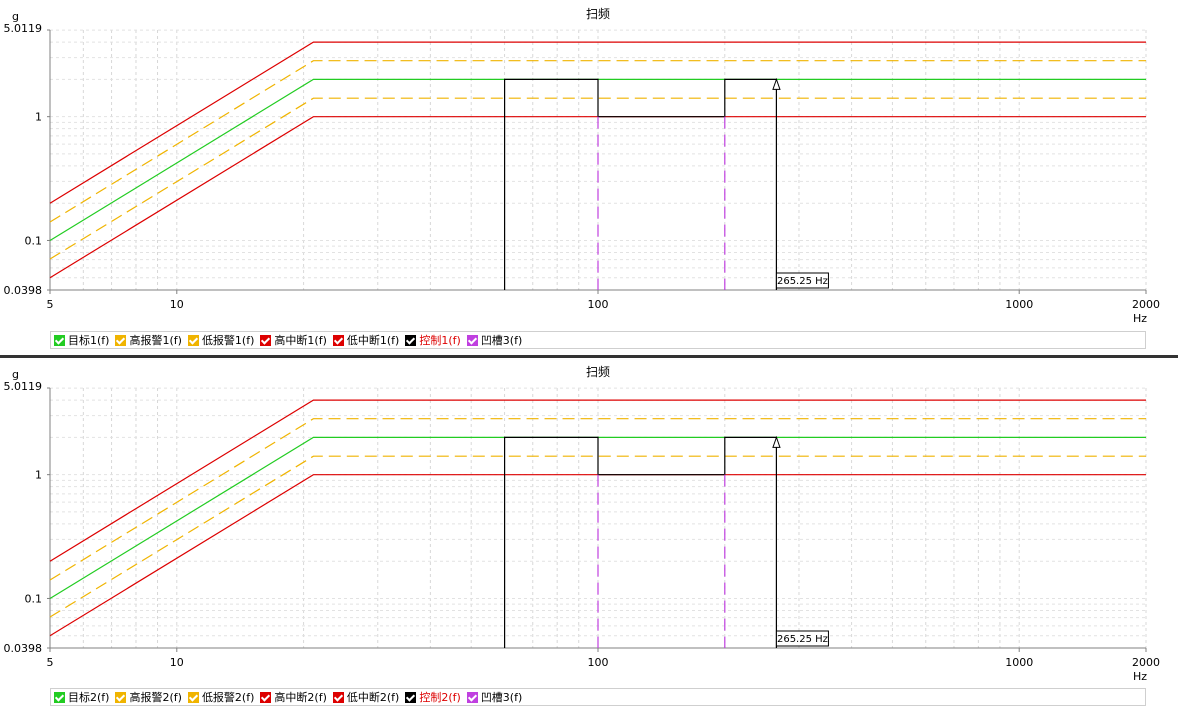 Image resolution: width=1178 pixels, height=715 pixels. What do you see at coordinates (373, 340) in the screenshot?
I see `legend-label: 低中断1(f)` at bounding box center [373, 340].